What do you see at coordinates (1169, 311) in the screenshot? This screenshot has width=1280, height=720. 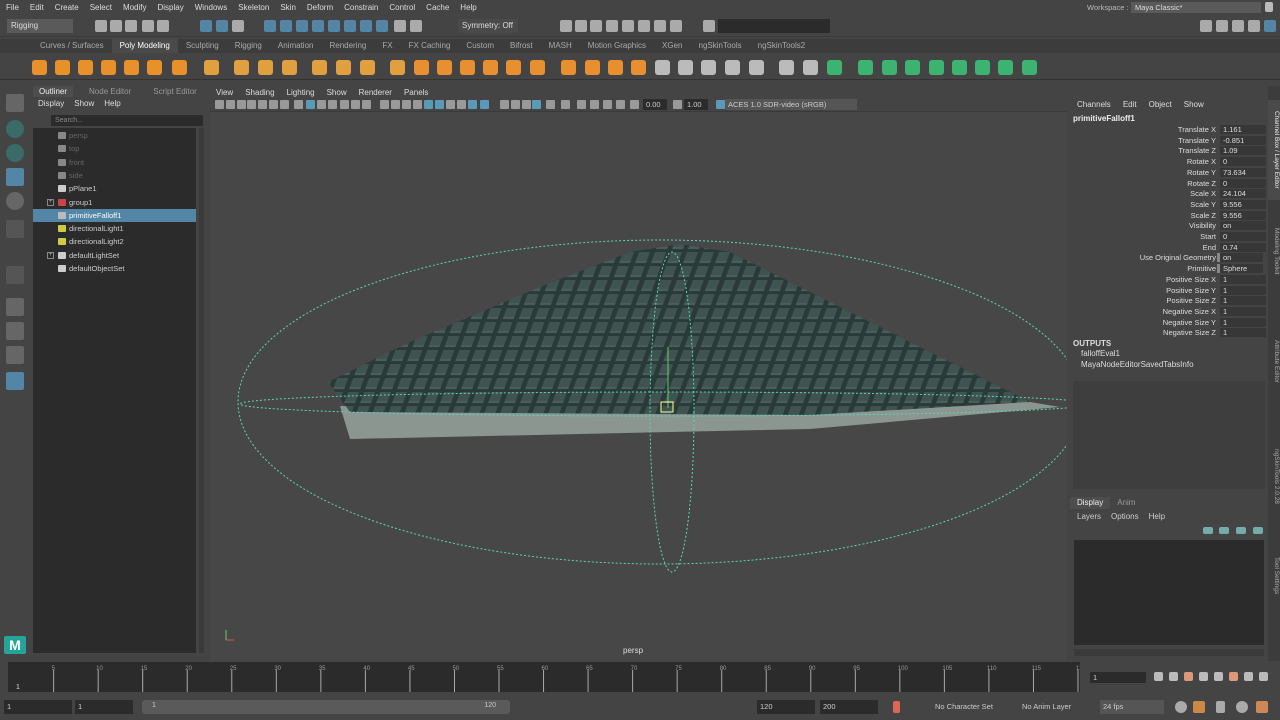 I see `channel-row-negative-size-x: Negative Size X 1` at bounding box center [1169, 311].